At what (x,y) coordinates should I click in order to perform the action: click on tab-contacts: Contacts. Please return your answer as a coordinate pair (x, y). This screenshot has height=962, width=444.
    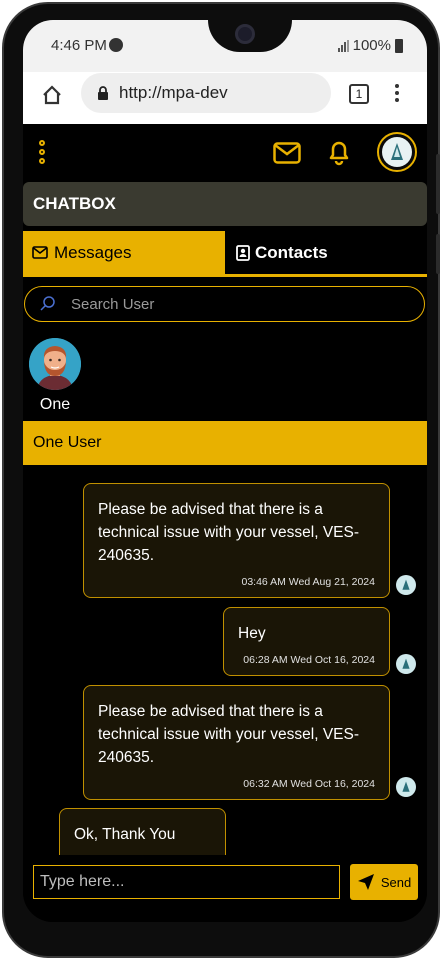
    Looking at the image, I should click on (326, 252).